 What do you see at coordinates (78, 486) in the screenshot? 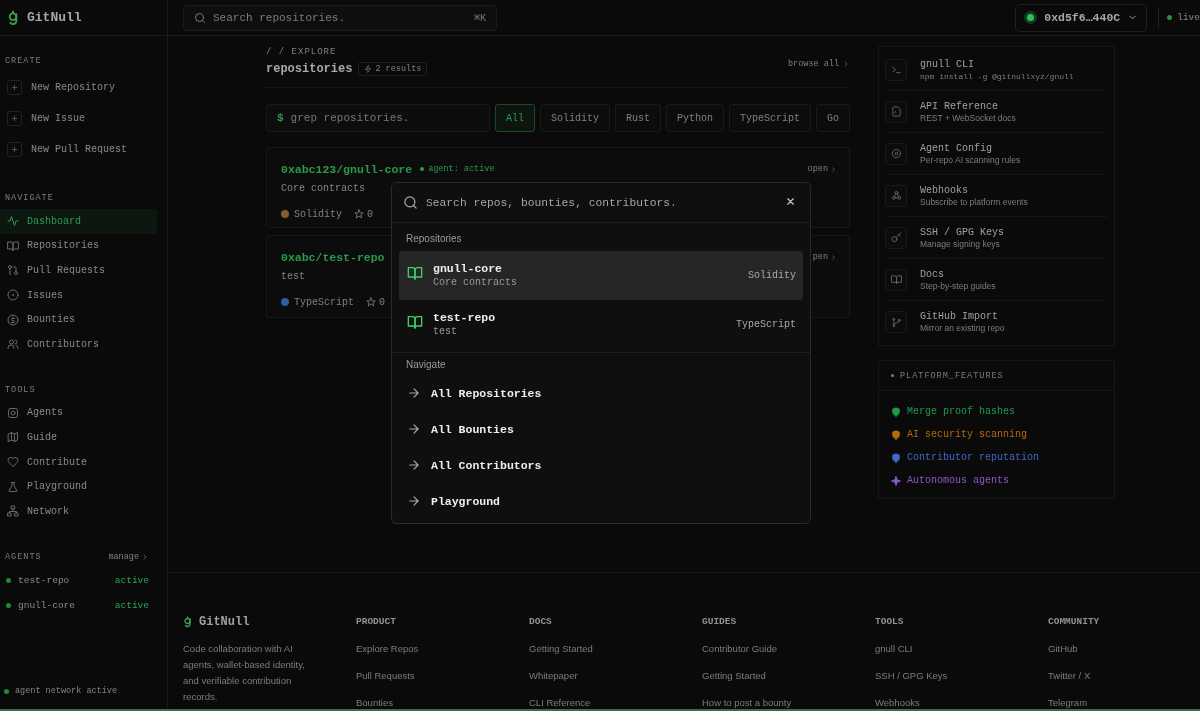
I see `nav-item: Playground` at bounding box center [78, 486].